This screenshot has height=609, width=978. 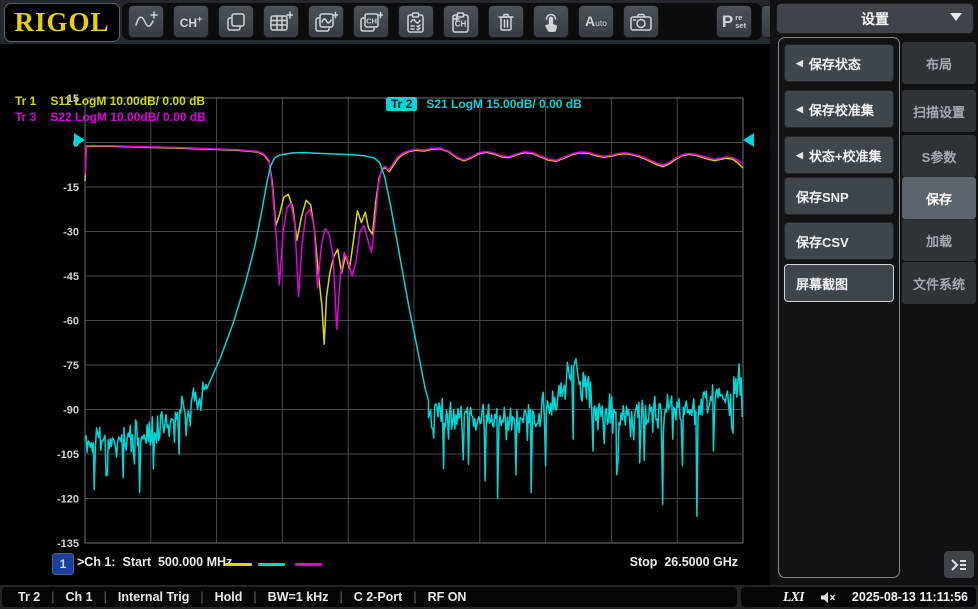 I want to click on copy-trace-button, so click(x=326, y=21).